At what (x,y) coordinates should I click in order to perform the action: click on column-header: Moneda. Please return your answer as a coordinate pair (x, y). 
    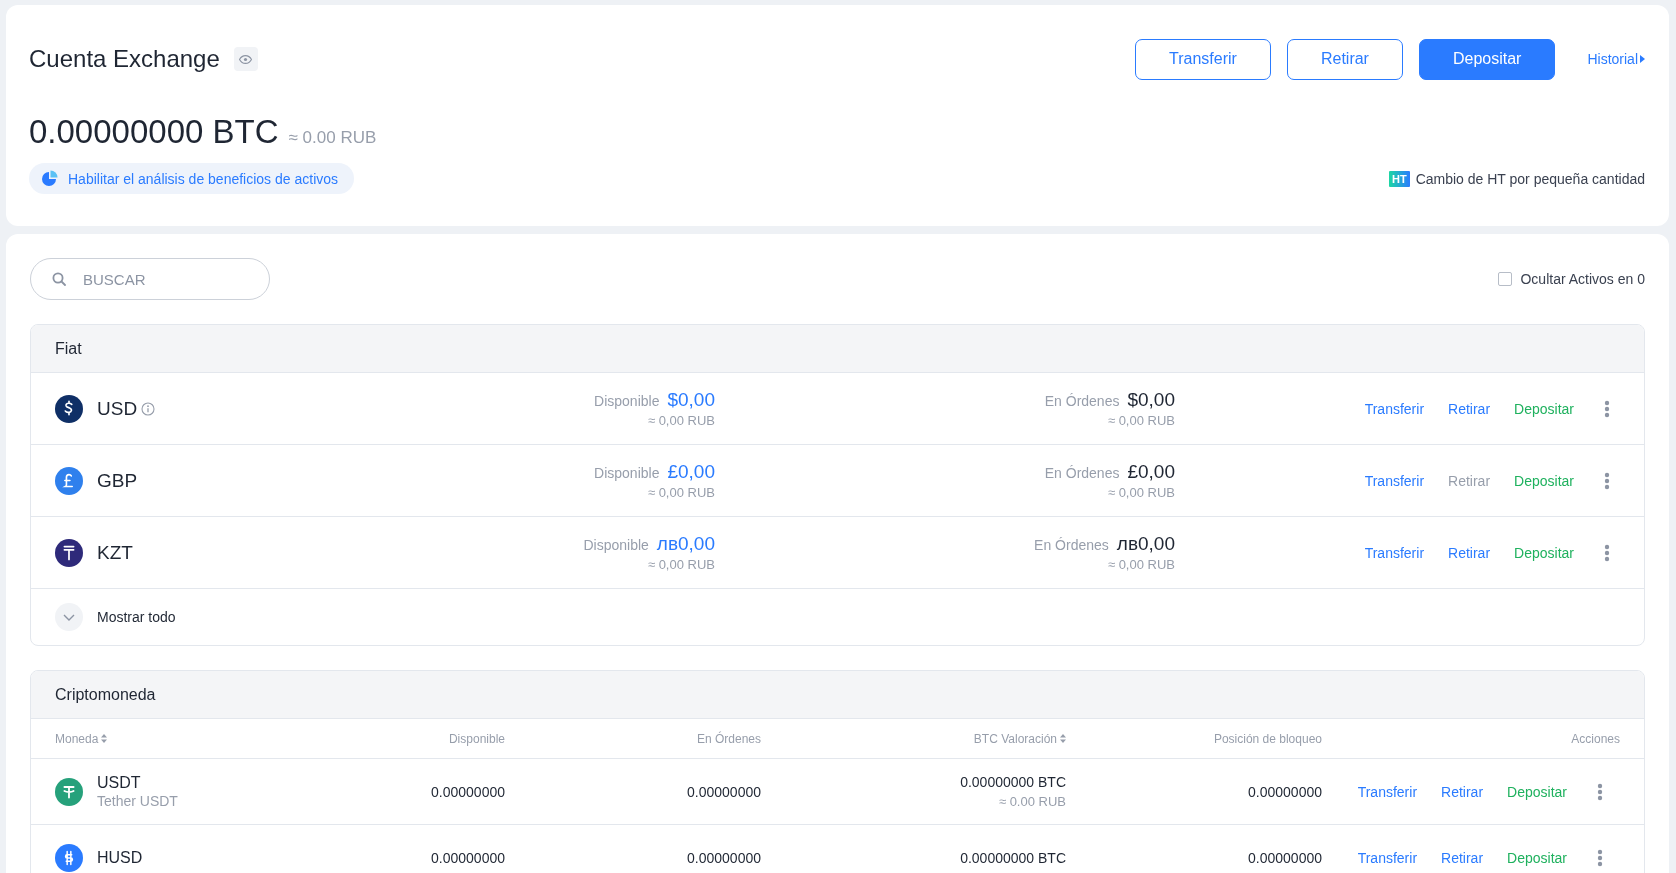
    Looking at the image, I should click on (81, 738).